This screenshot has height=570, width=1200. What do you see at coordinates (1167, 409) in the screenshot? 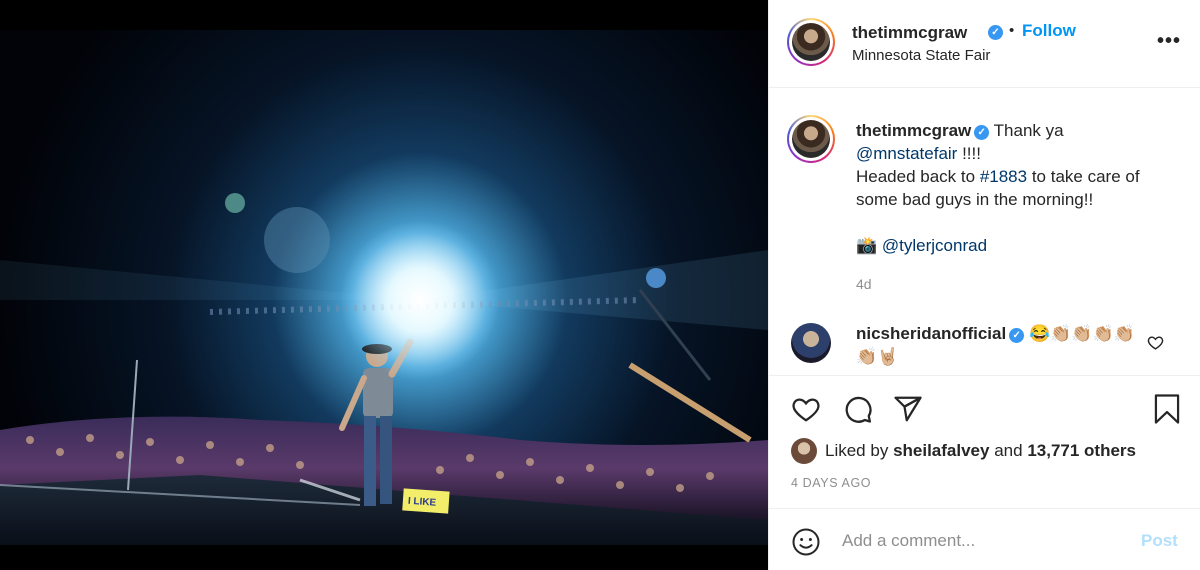
I see `save-bookmark-icon` at bounding box center [1167, 409].